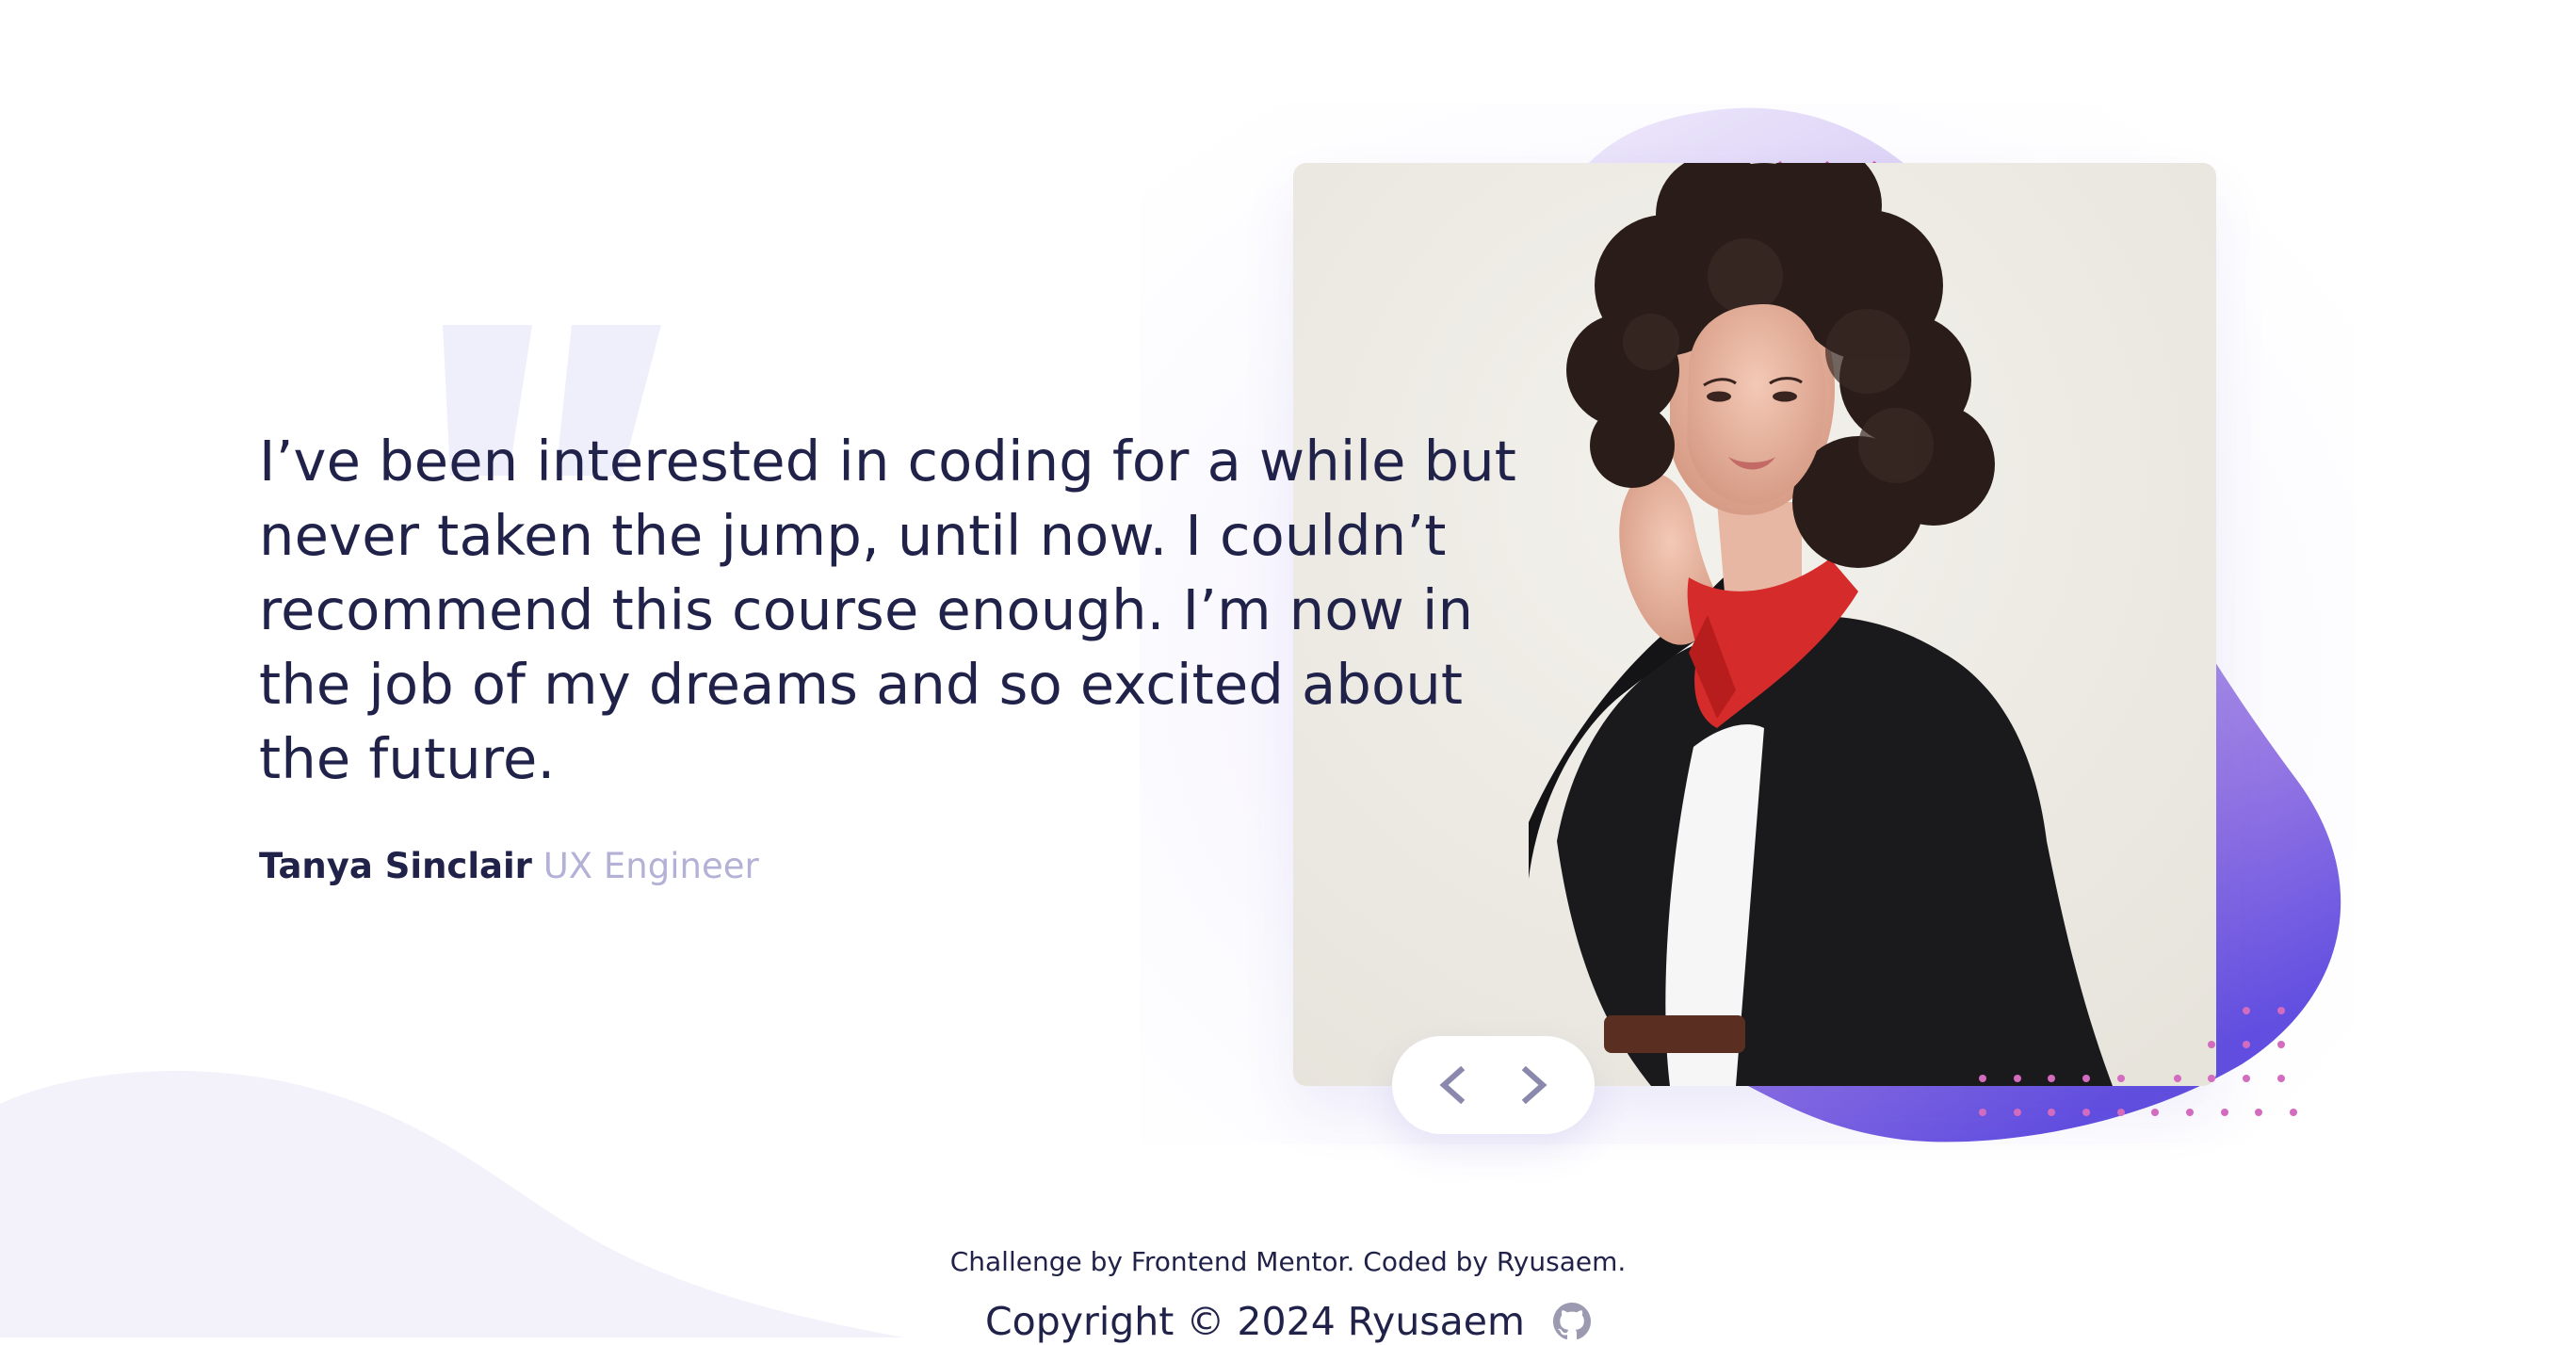 This screenshot has width=2576, height=1345. I want to click on chevron-left-icon, so click(1452, 1085).